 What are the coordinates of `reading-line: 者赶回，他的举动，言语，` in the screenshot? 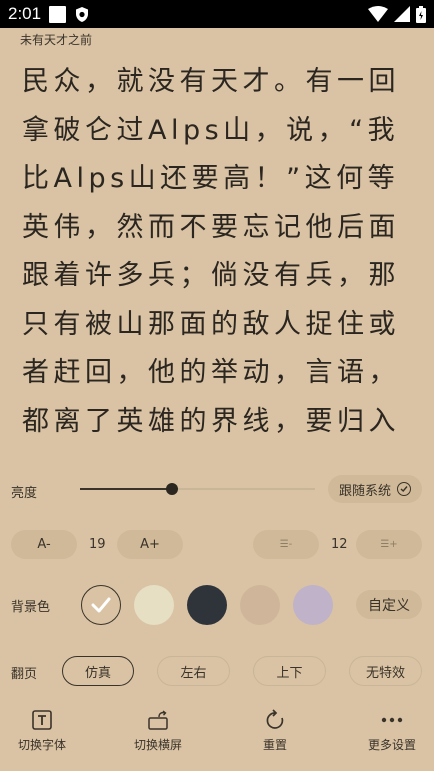 It's located at (211, 372).